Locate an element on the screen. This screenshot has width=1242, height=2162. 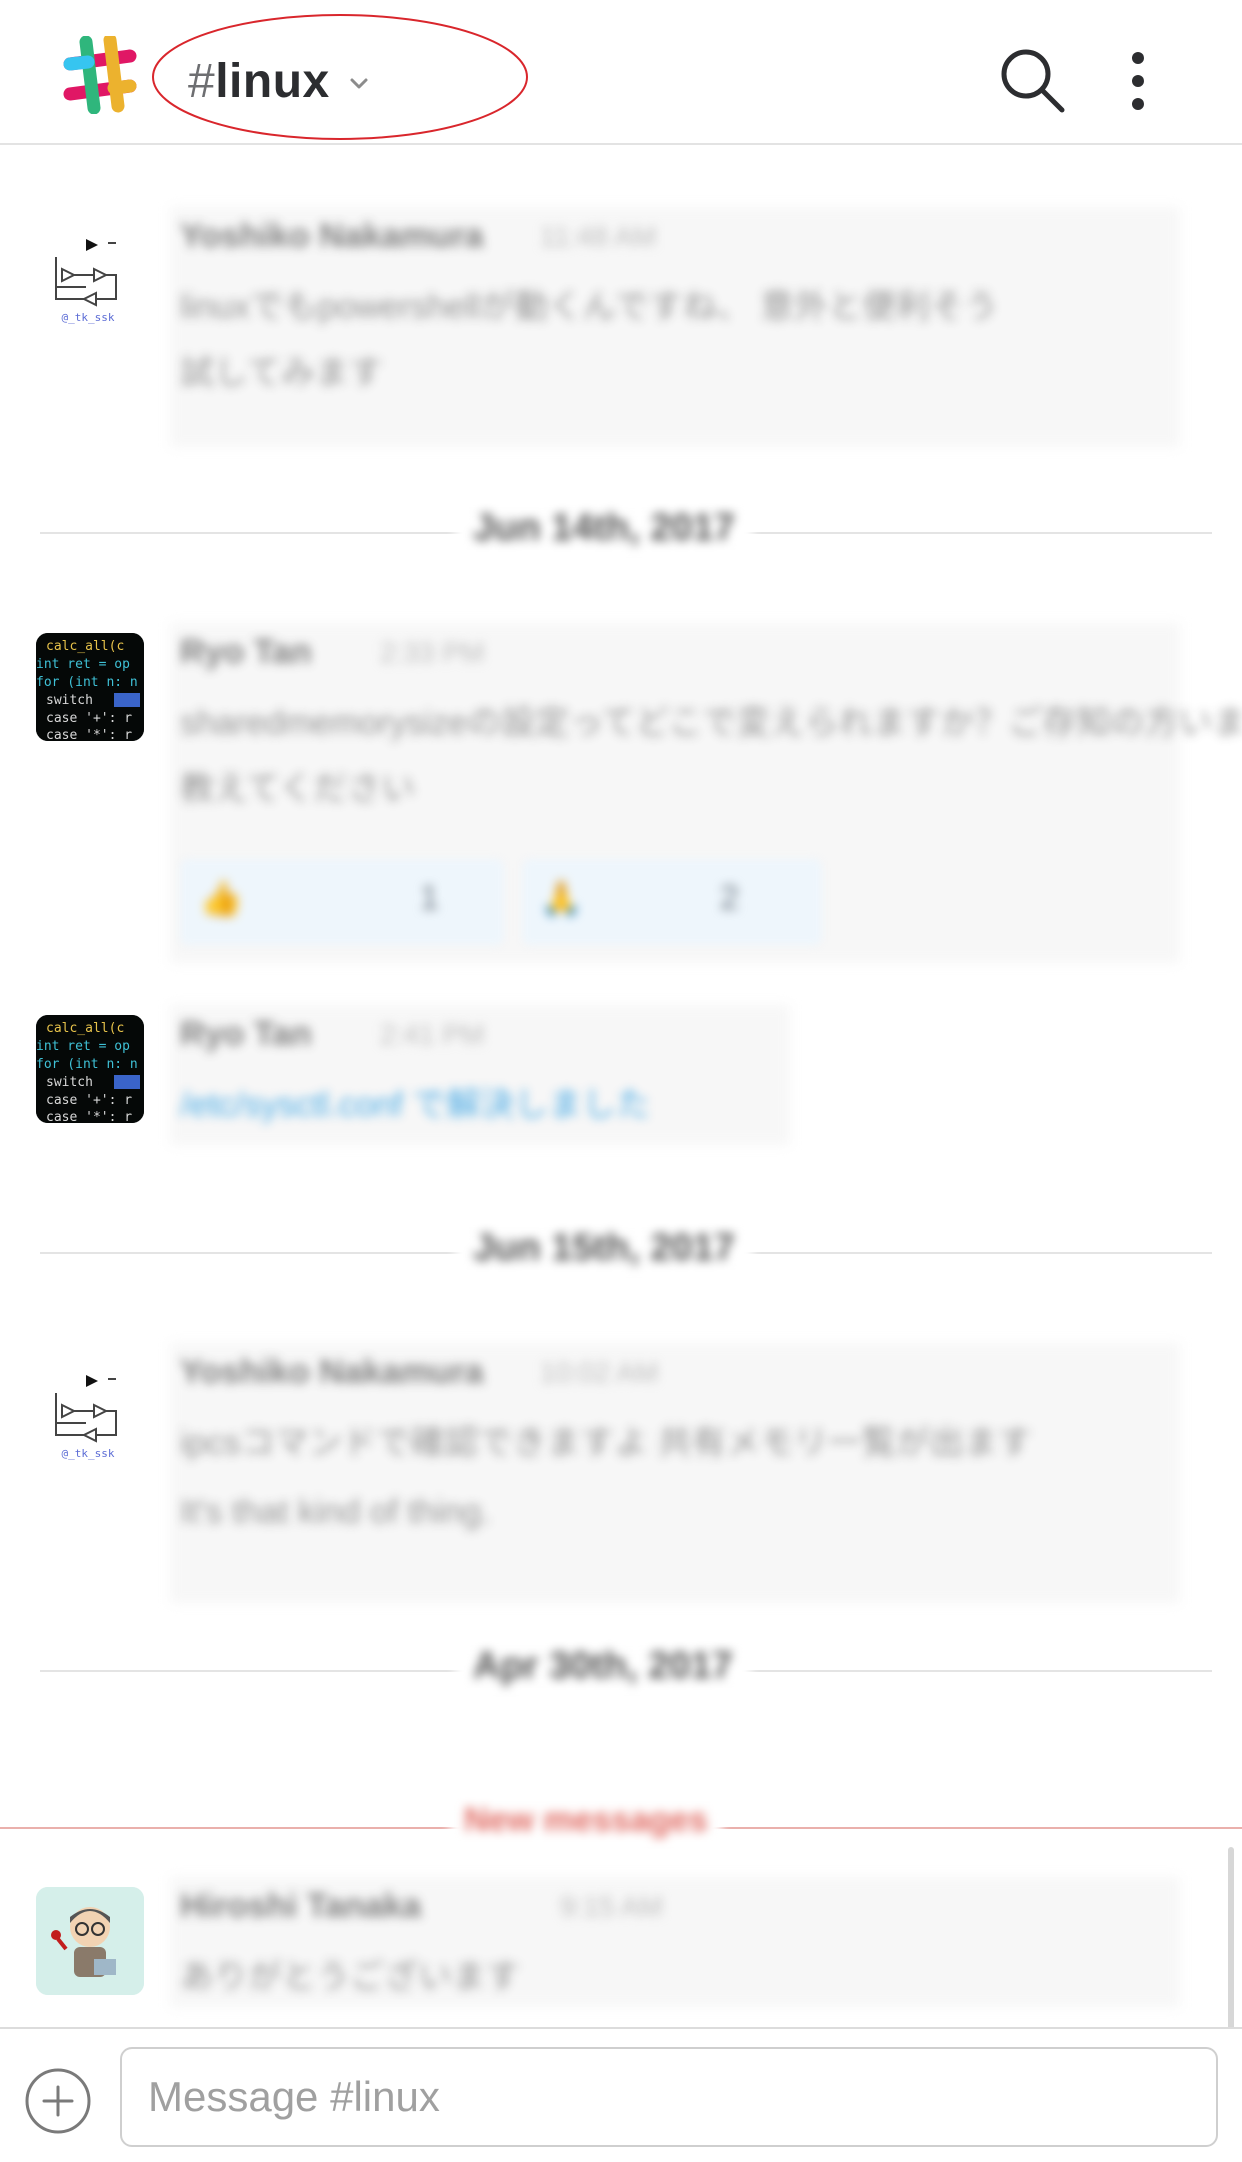
message-text: It's that kind of thing. is located at coordinates (335, 1512).